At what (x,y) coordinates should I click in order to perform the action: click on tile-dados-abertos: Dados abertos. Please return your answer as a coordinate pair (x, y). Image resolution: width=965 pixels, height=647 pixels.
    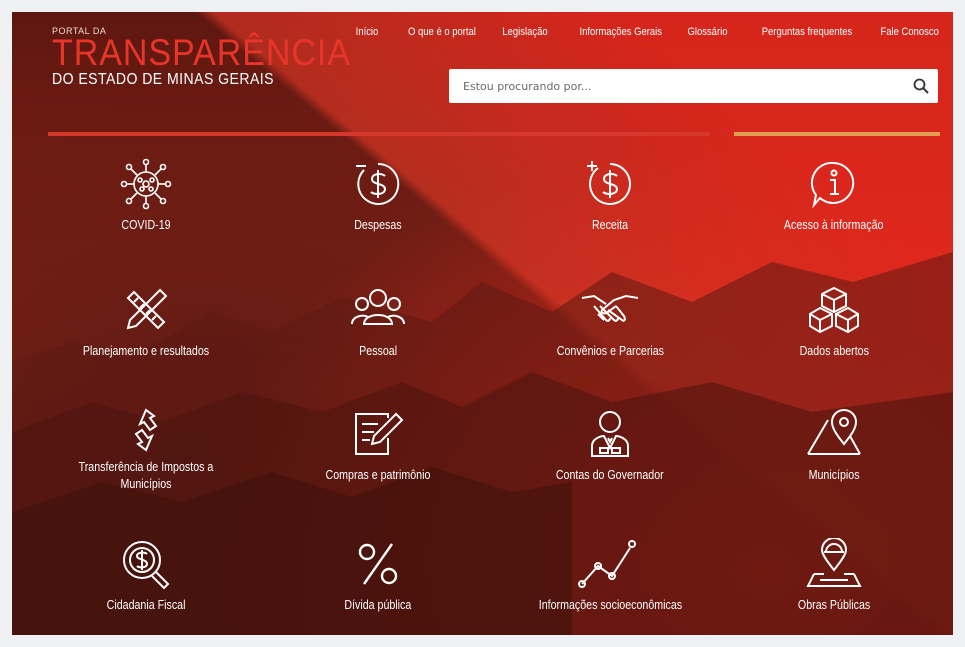
    Looking at the image, I should click on (834, 322).